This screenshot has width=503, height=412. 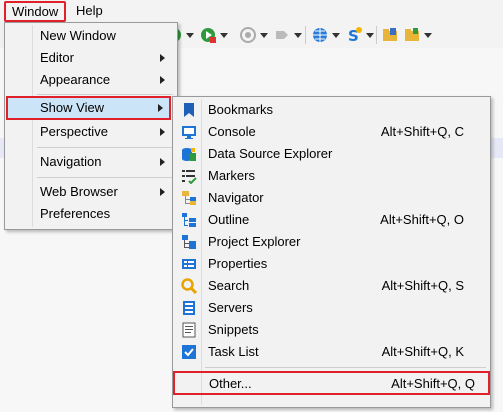 I want to click on menu-item-console: Console Alt+Shift+Q, C, so click(x=331, y=132).